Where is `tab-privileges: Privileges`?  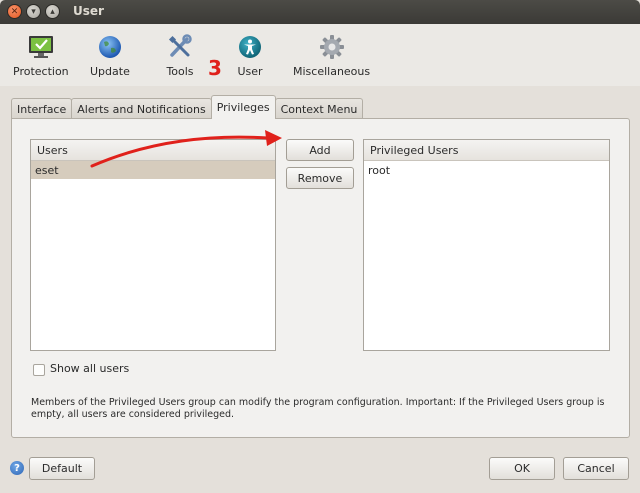
tab-privileges: Privileges is located at coordinates (243, 107).